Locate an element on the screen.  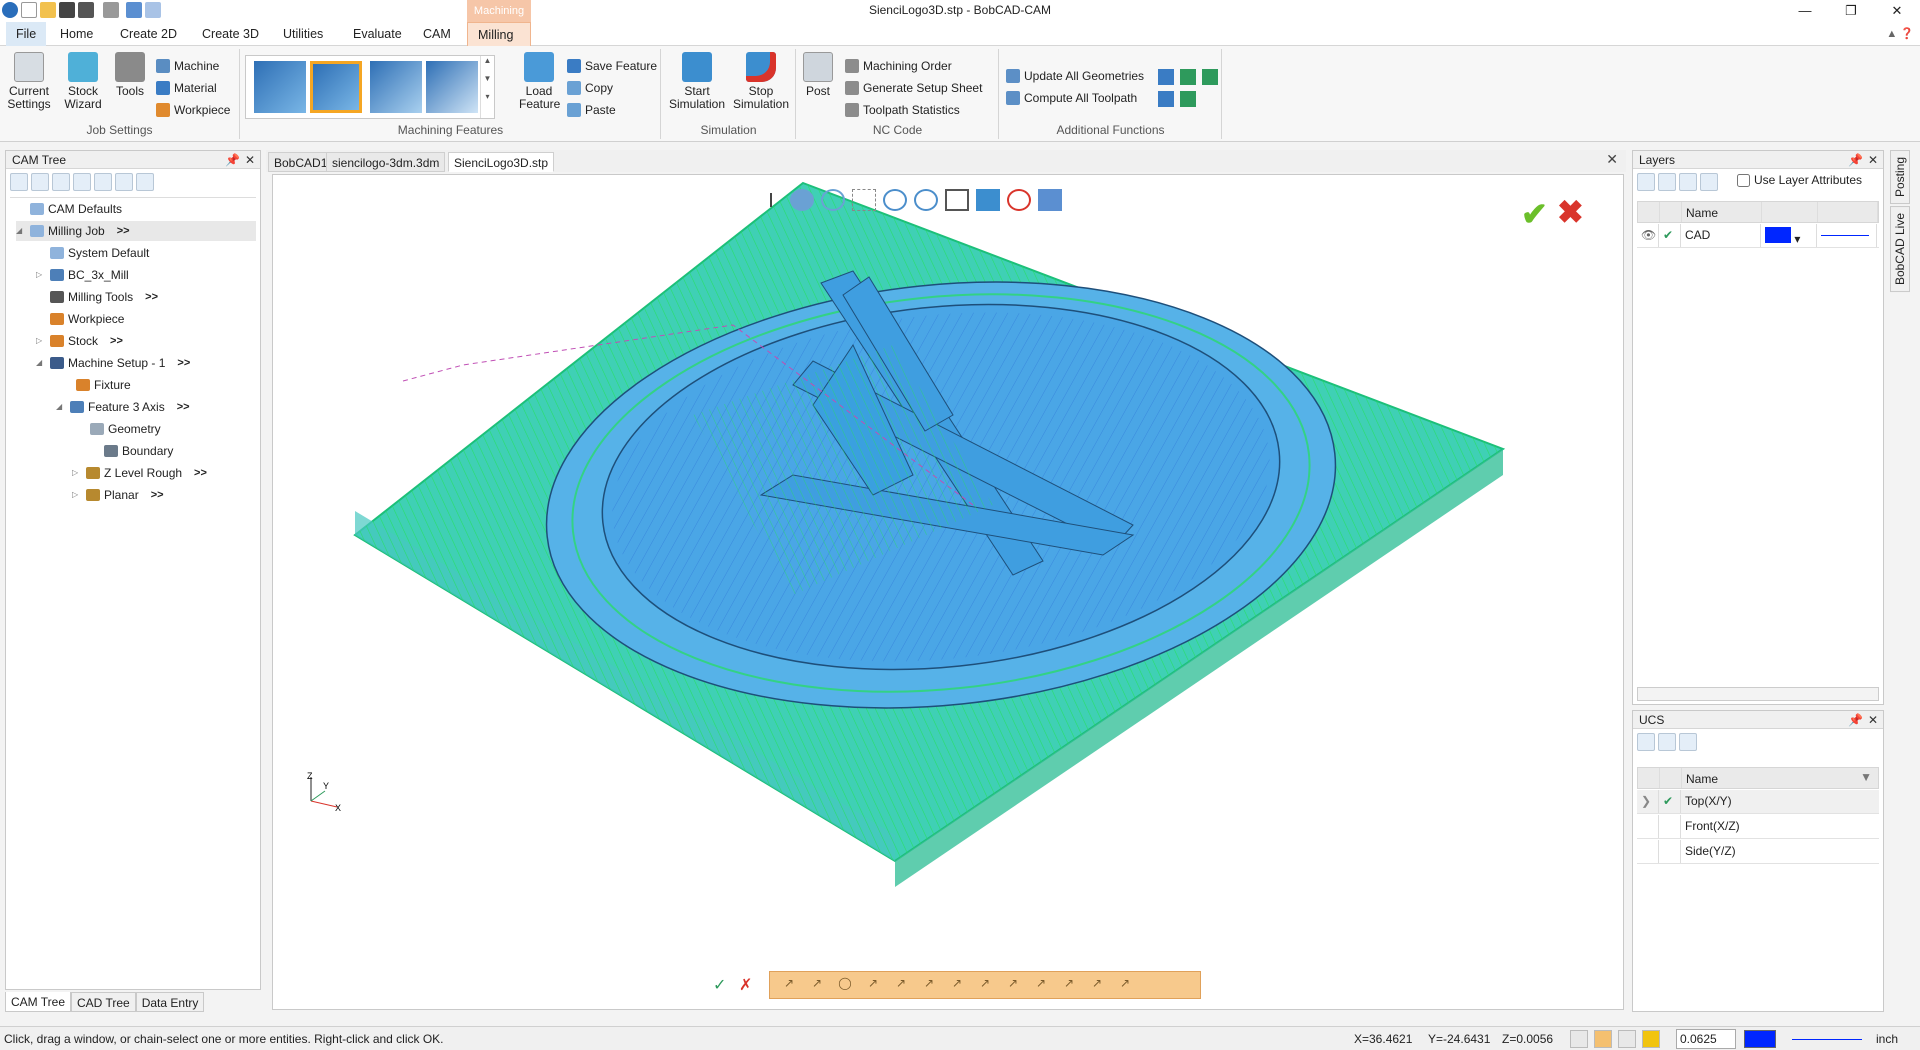
cancel-x-icon: ✖ is located at coordinates (1570, 212).